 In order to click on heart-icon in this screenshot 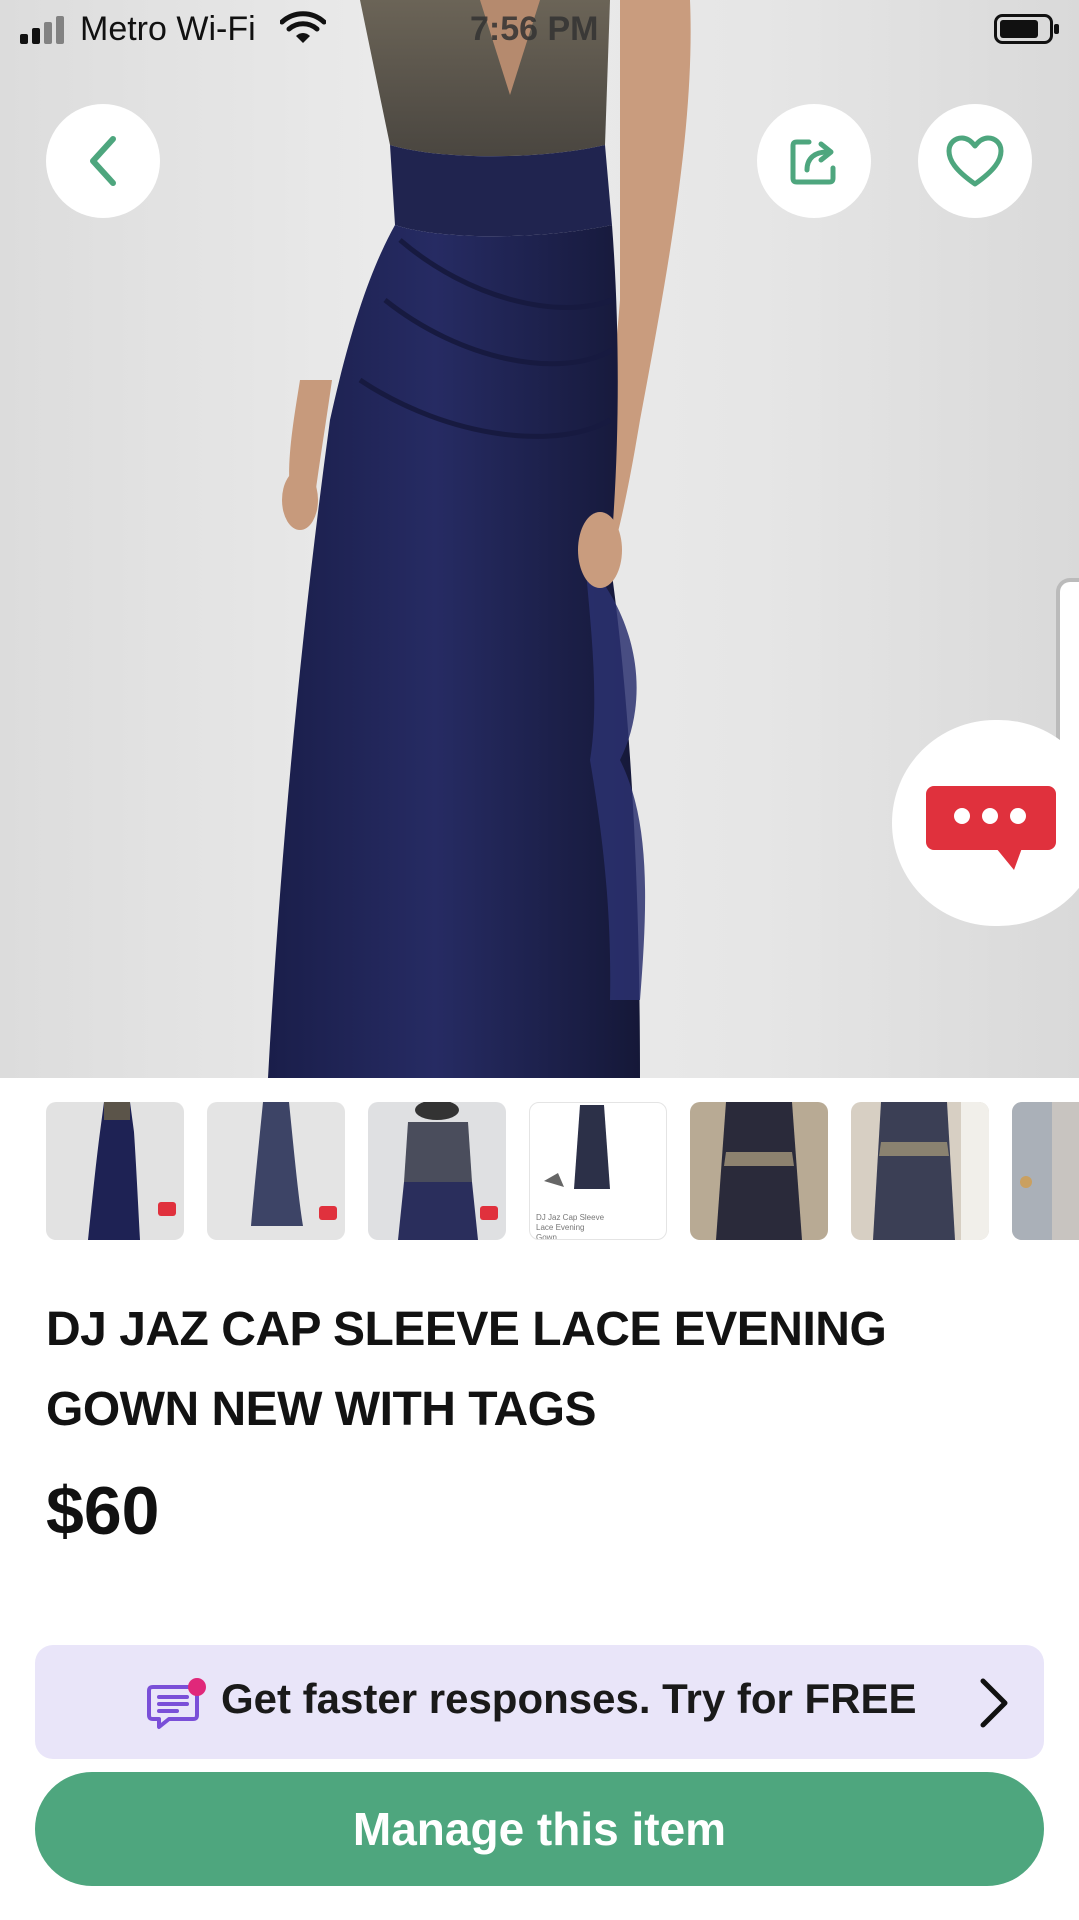, I will do `click(975, 161)`.